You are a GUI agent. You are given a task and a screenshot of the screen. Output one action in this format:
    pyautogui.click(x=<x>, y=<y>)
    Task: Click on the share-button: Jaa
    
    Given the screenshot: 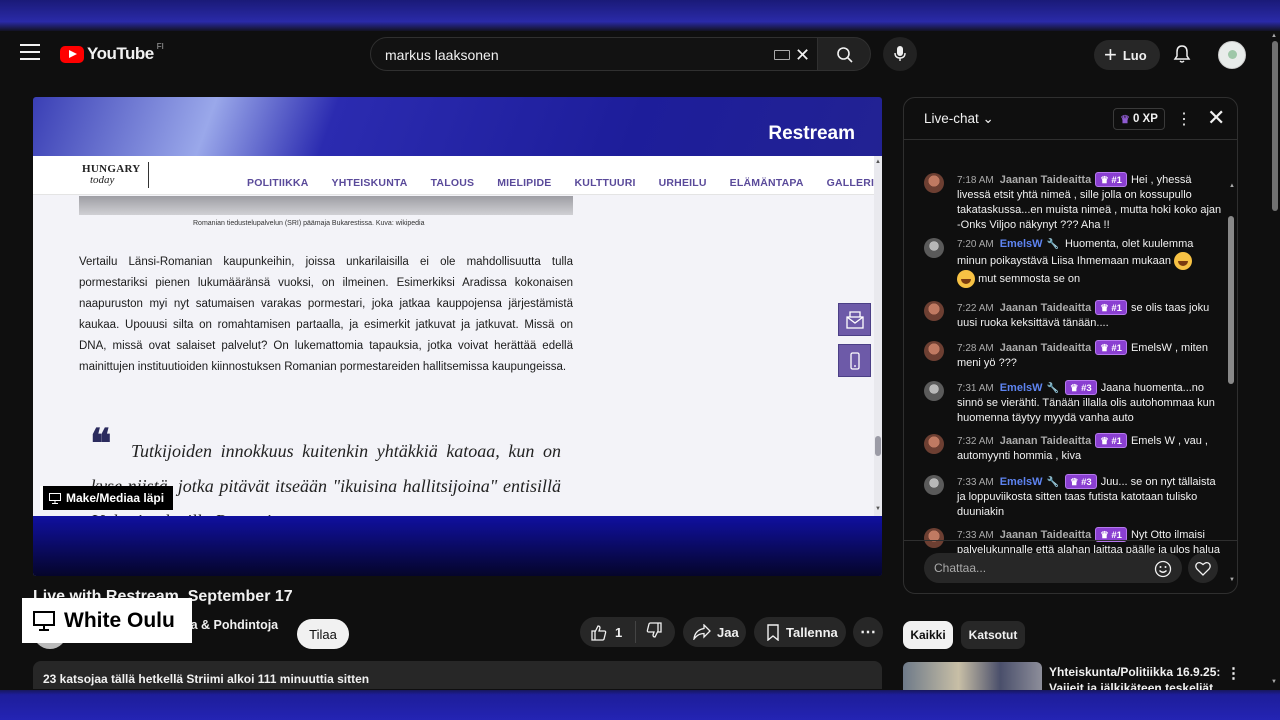 What is the action you would take?
    pyautogui.click(x=714, y=632)
    